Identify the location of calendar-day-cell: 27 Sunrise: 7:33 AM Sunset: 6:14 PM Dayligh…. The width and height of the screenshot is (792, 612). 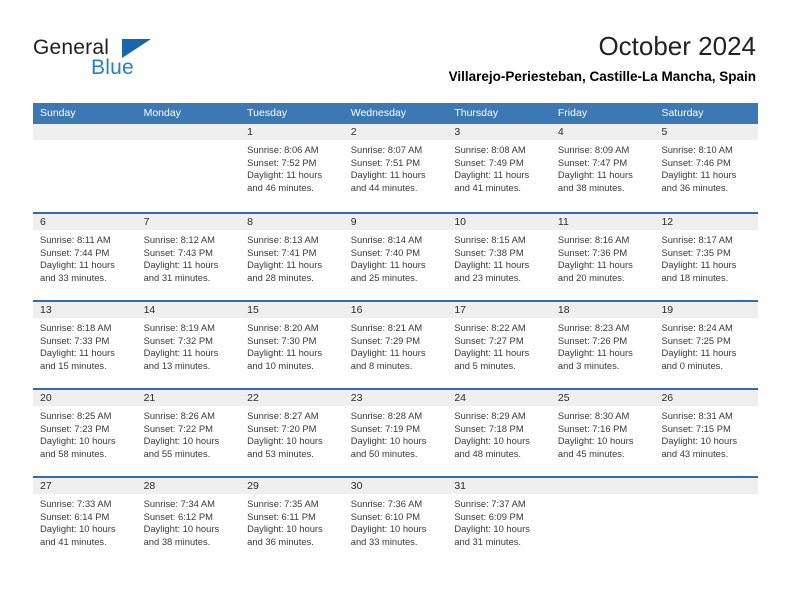
(85, 521).